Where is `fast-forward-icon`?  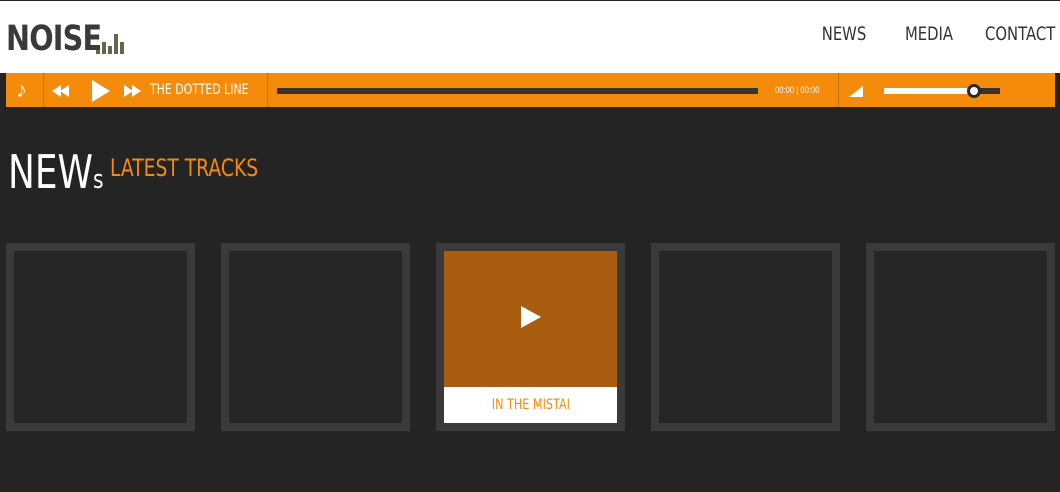 fast-forward-icon is located at coordinates (133, 93).